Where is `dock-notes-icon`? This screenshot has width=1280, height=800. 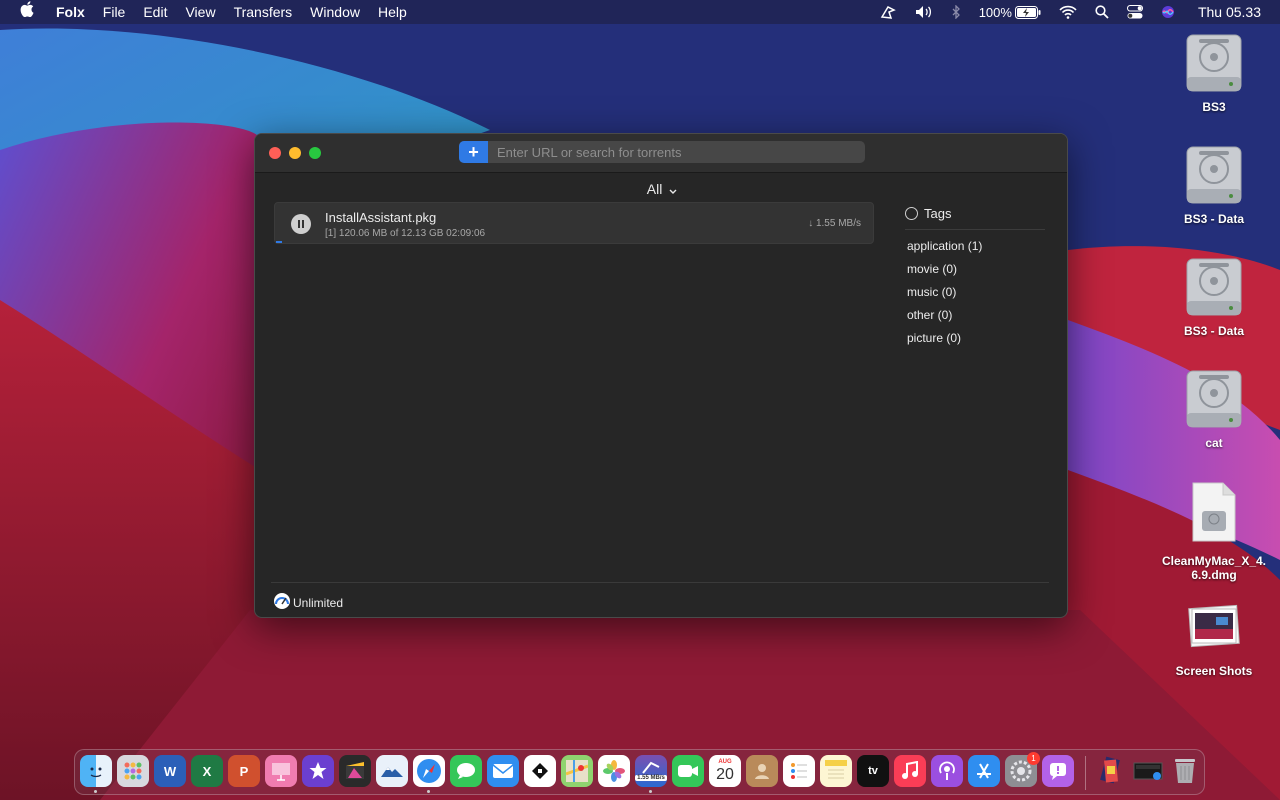 dock-notes-icon is located at coordinates (836, 771).